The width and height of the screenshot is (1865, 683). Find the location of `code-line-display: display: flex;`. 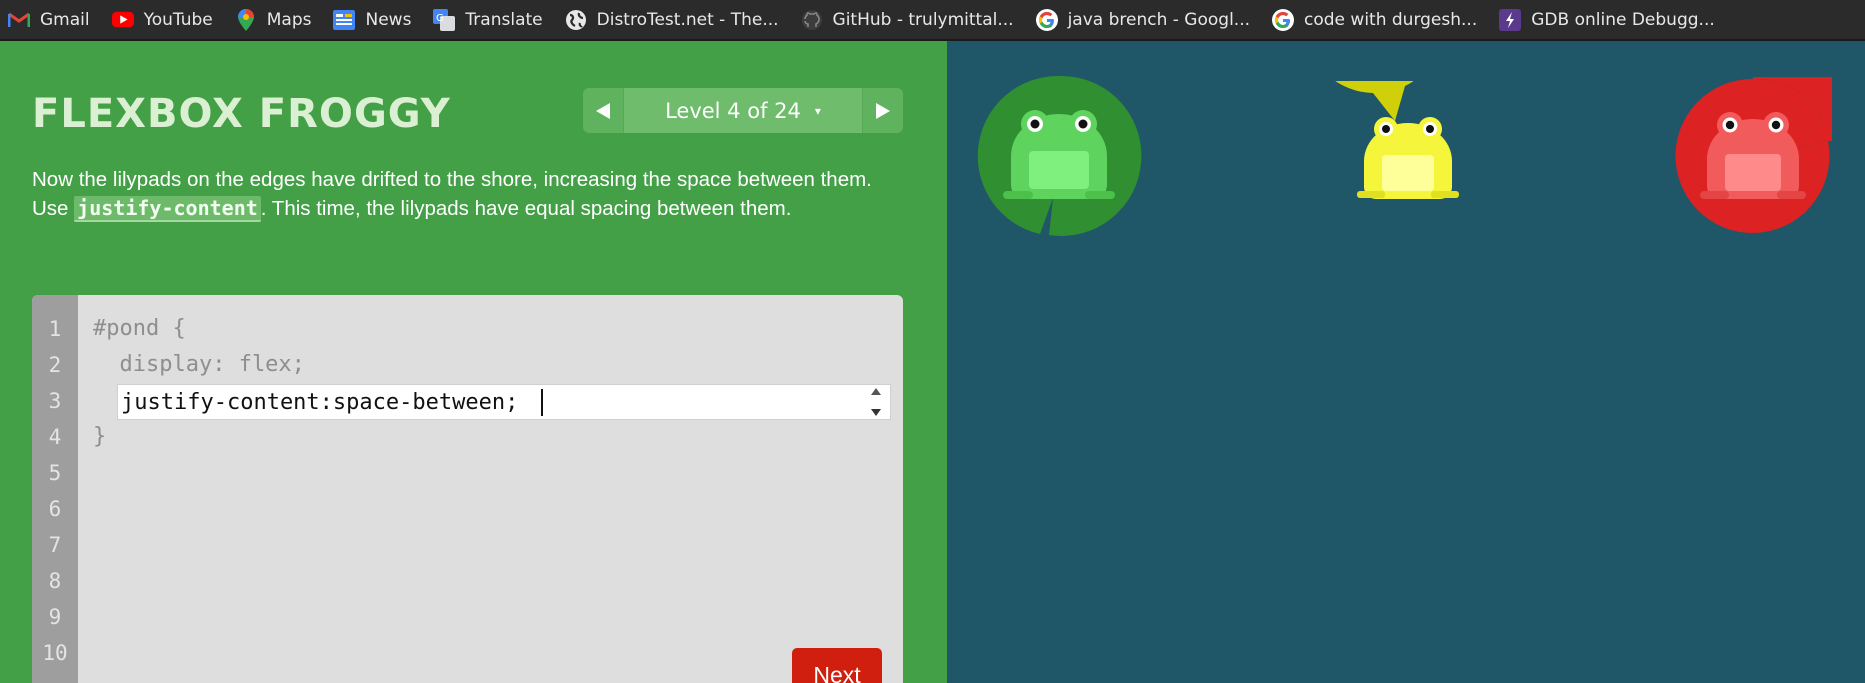

code-line-display: display: flex; is located at coordinates (199, 364).